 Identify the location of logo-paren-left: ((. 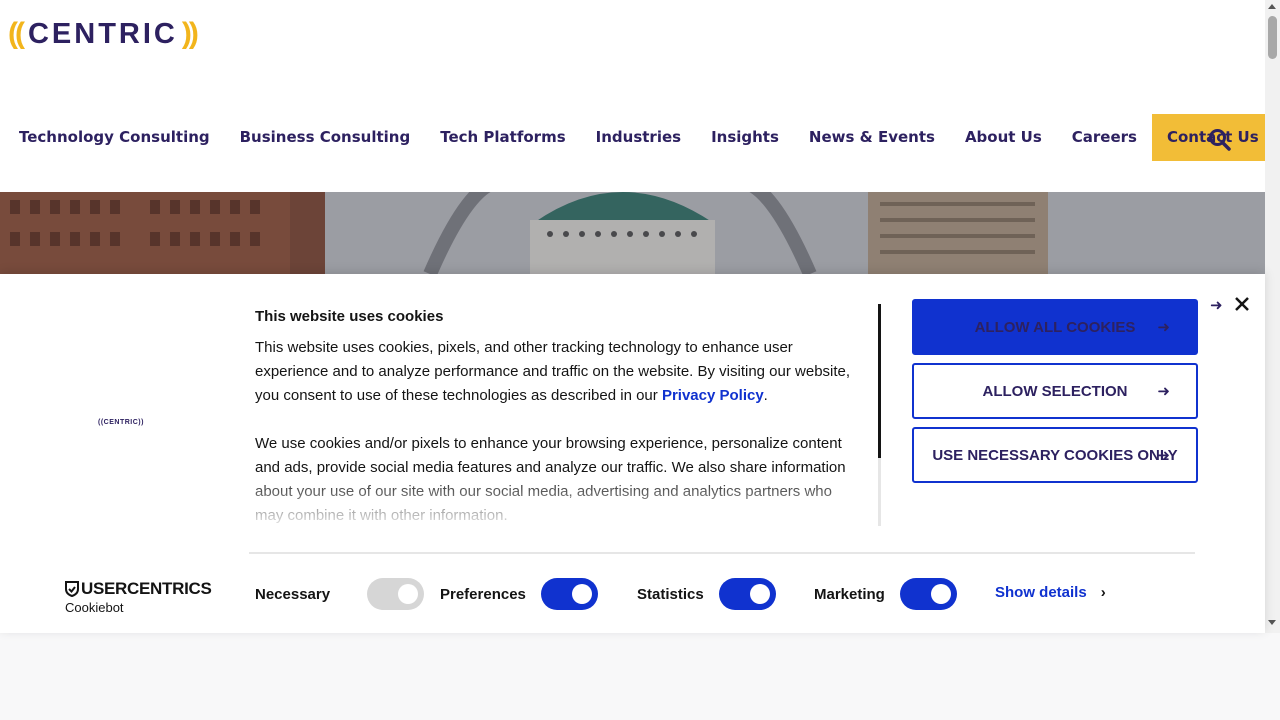
(16, 33).